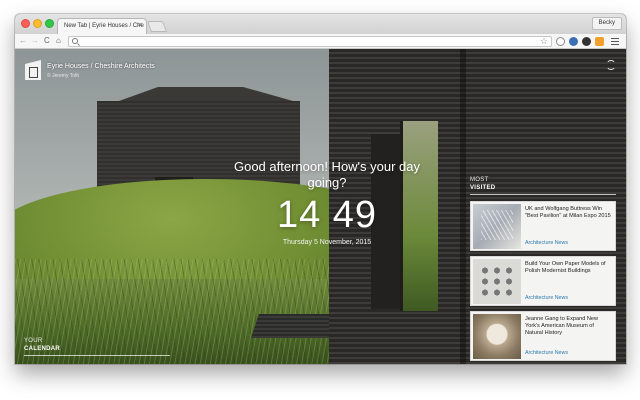 Image resolution: width=640 pixels, height=400 pixels. Describe the element at coordinates (586, 41) in the screenshot. I see `extension-dark-icon` at that location.